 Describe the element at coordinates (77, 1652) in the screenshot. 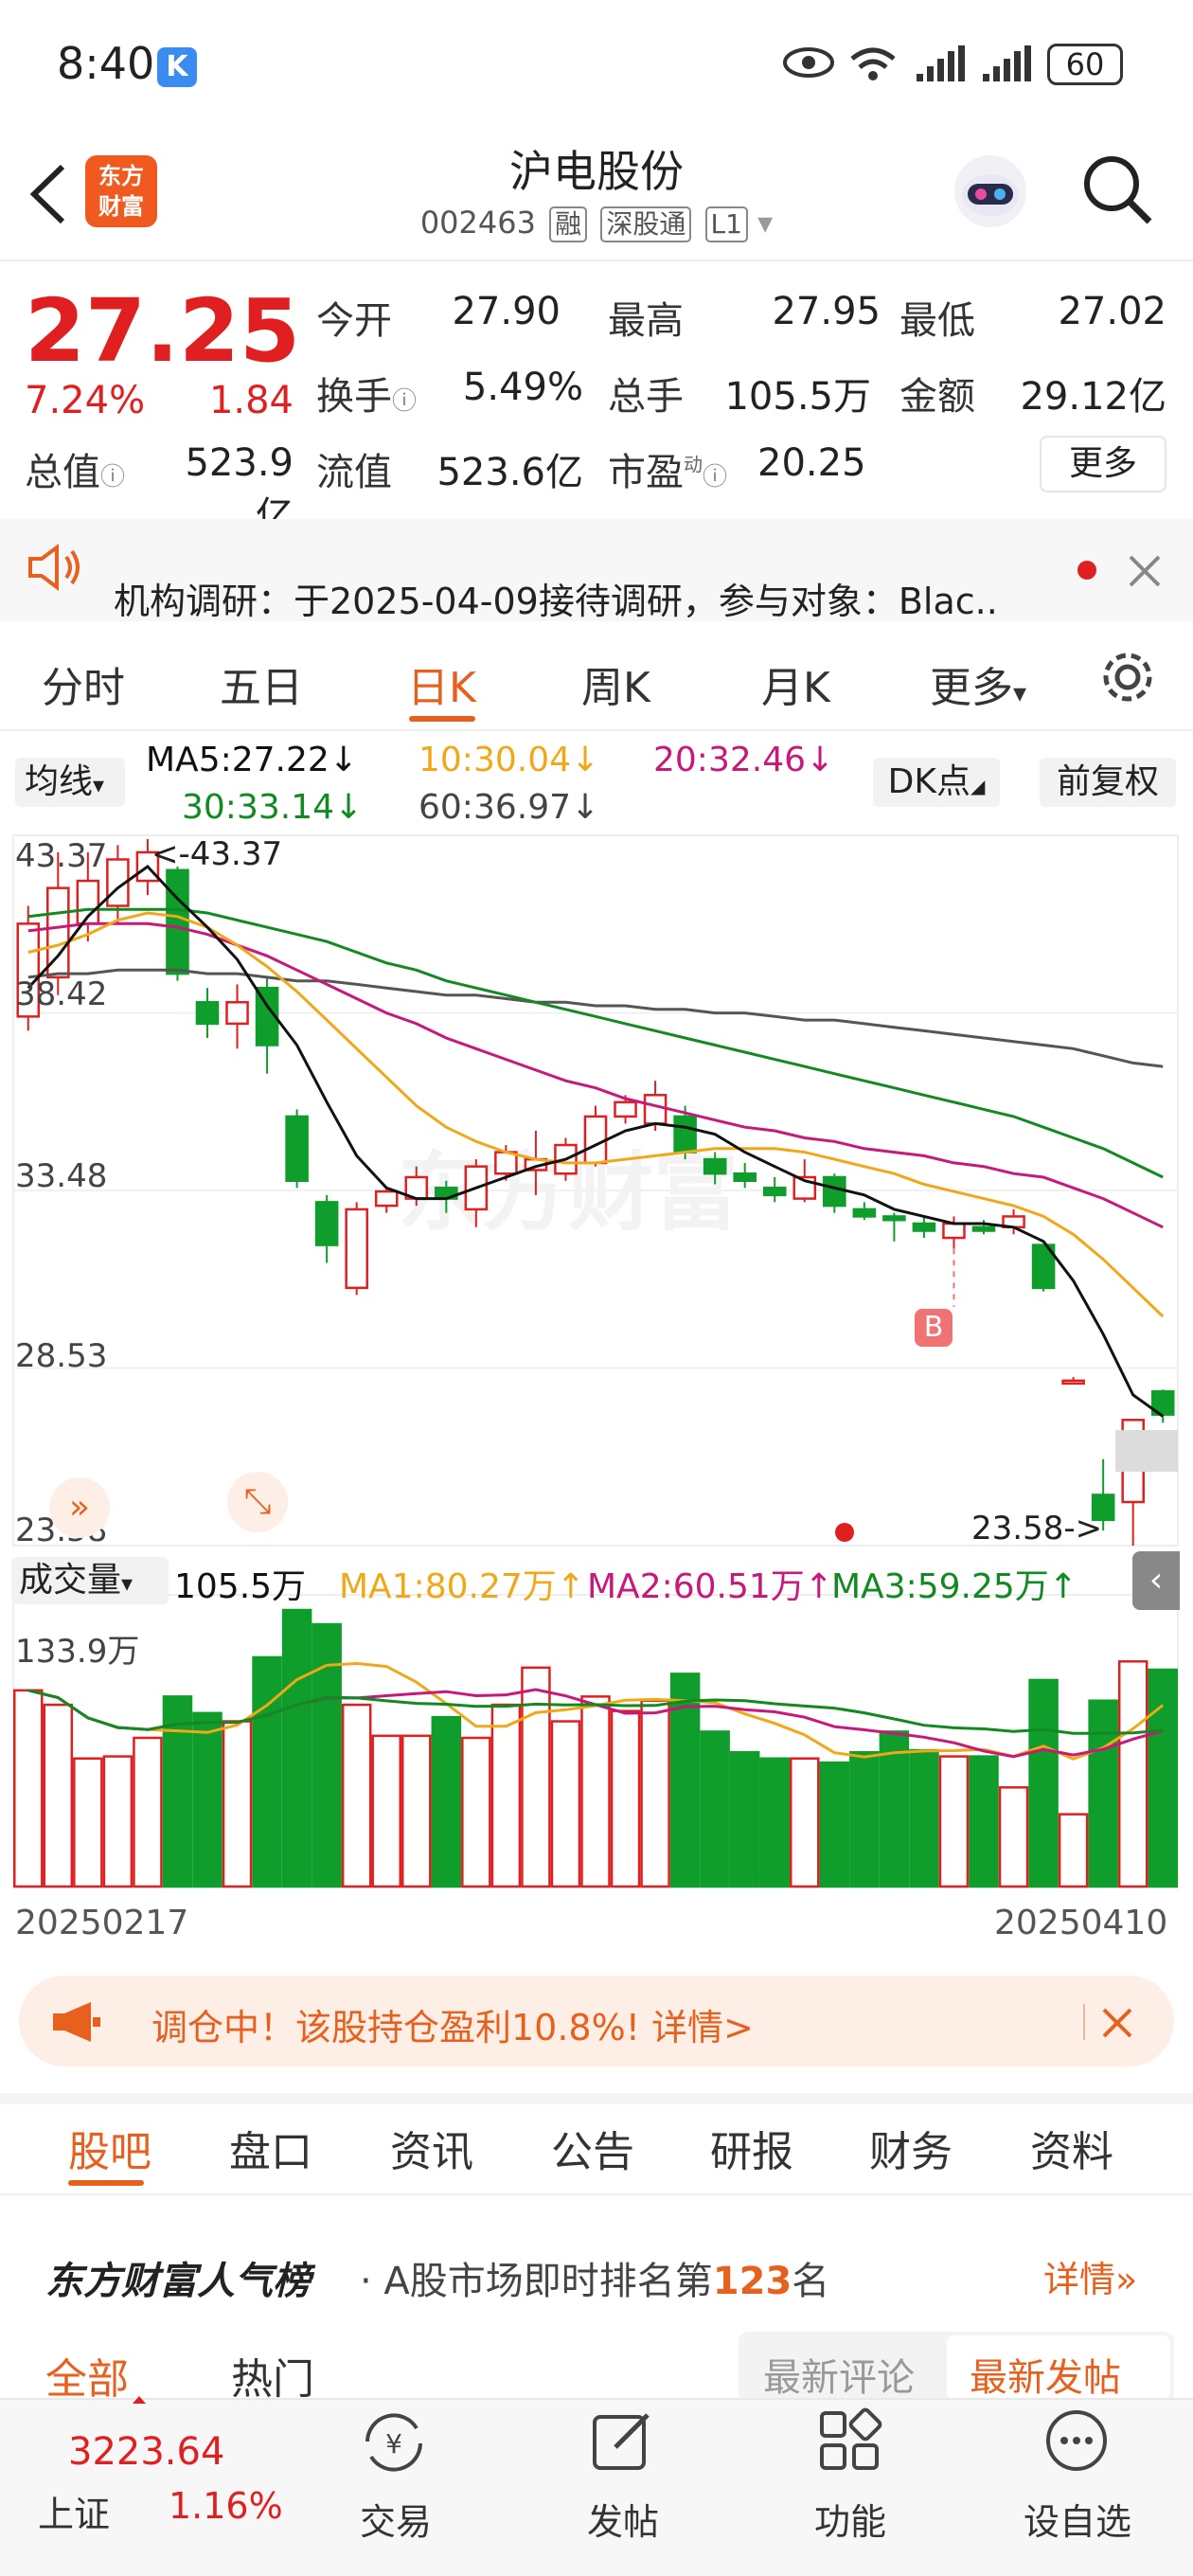

I see `volume-axis-max: 133.9万` at that location.